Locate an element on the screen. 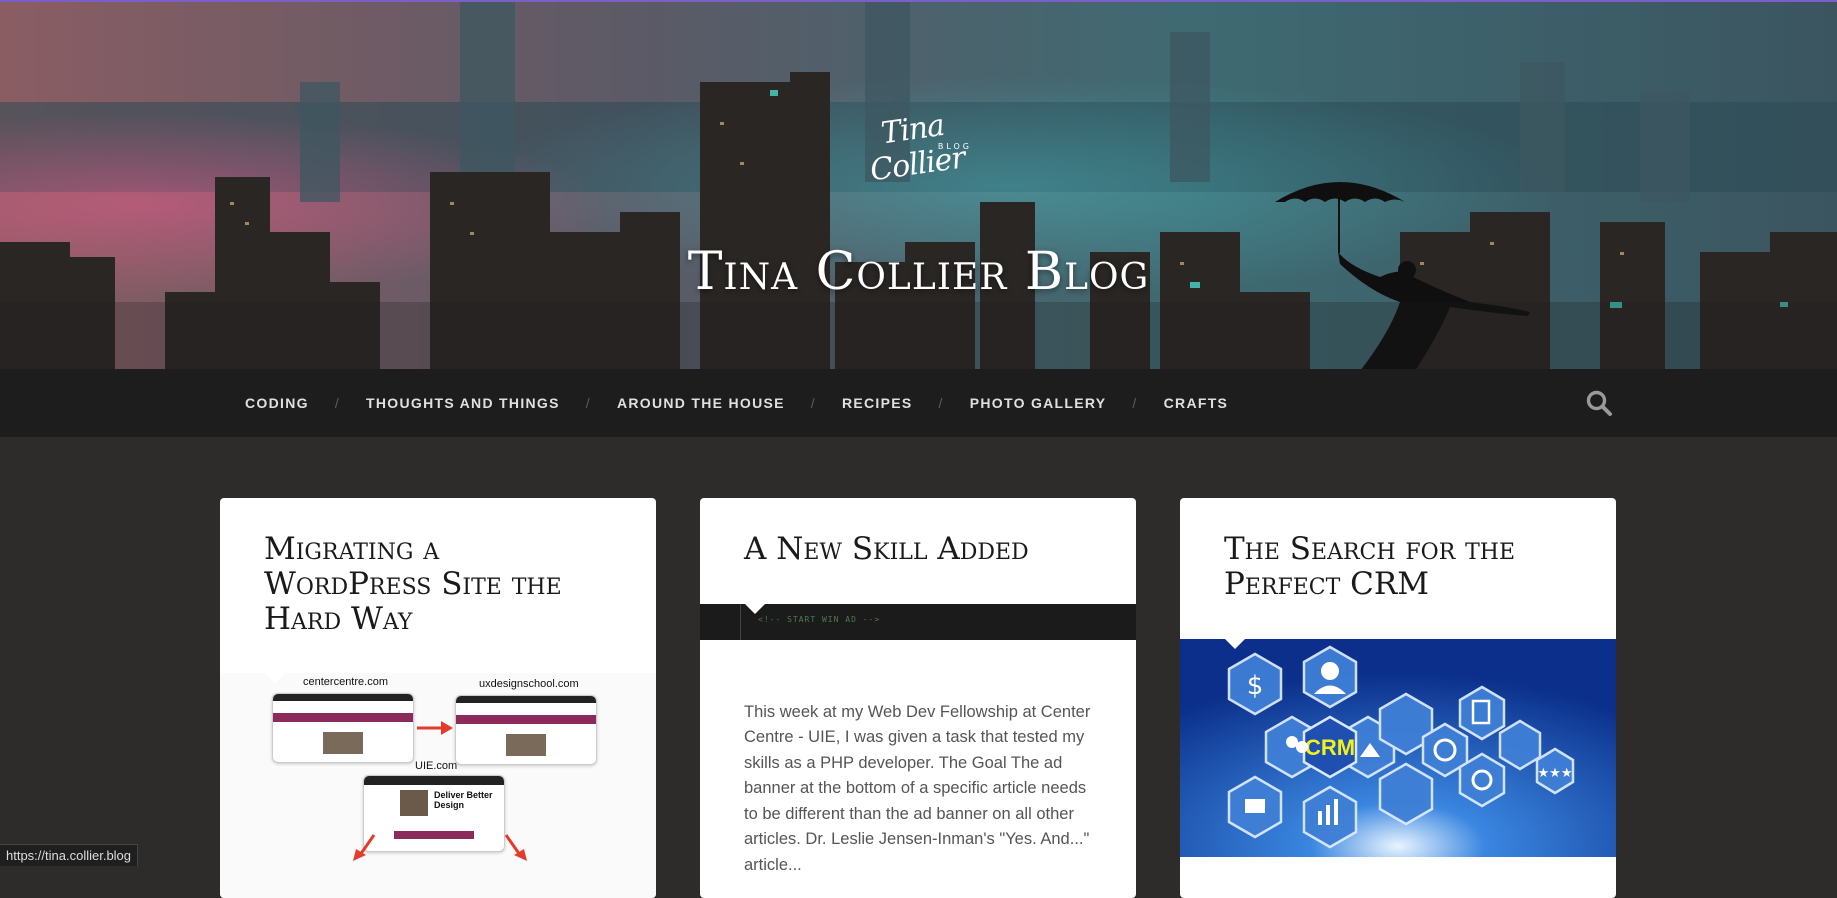  nav-item-photo-gallery: PHOTO GALLERY is located at coordinates (1038, 403).